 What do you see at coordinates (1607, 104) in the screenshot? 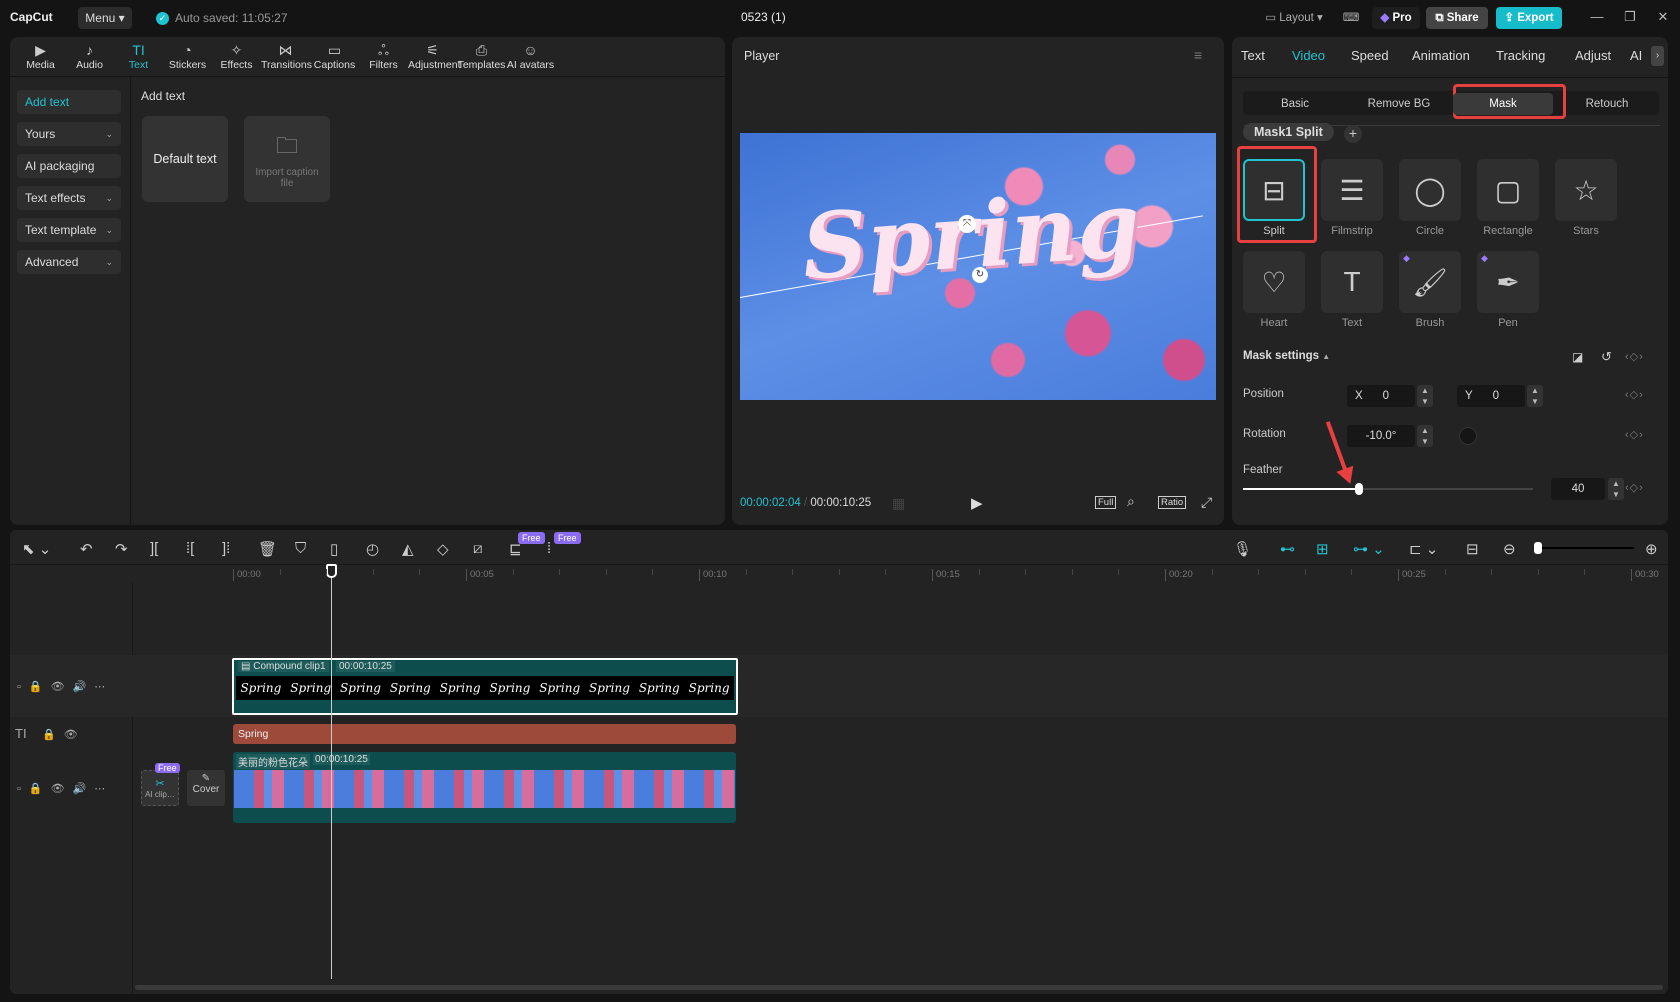
I see `subtab-retouch: Retouch` at bounding box center [1607, 104].